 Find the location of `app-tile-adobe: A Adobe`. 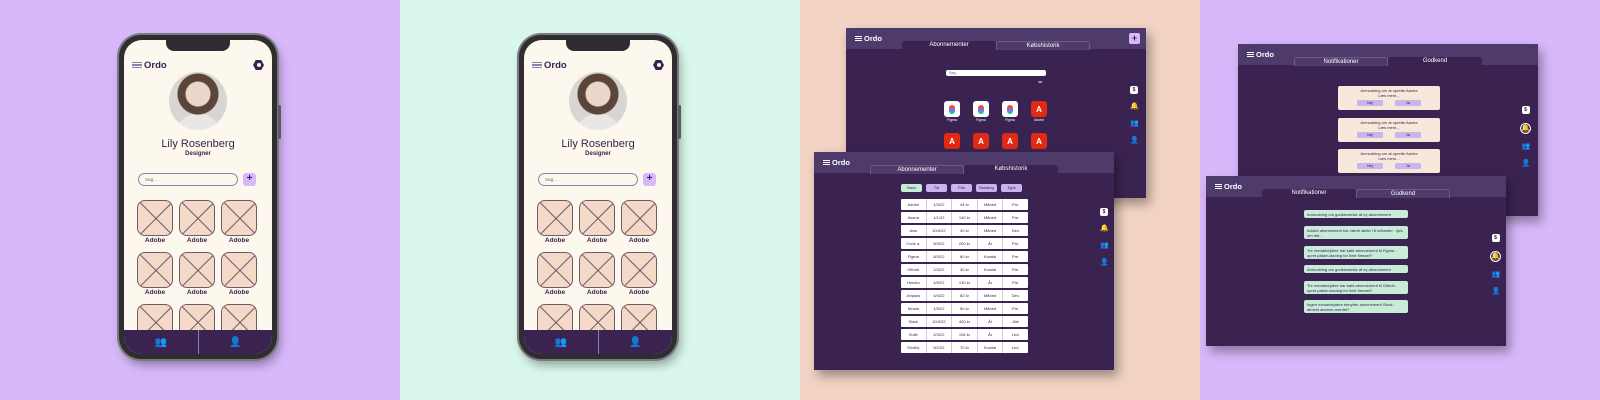

app-tile-adobe: A Adobe is located at coordinates (1039, 111).